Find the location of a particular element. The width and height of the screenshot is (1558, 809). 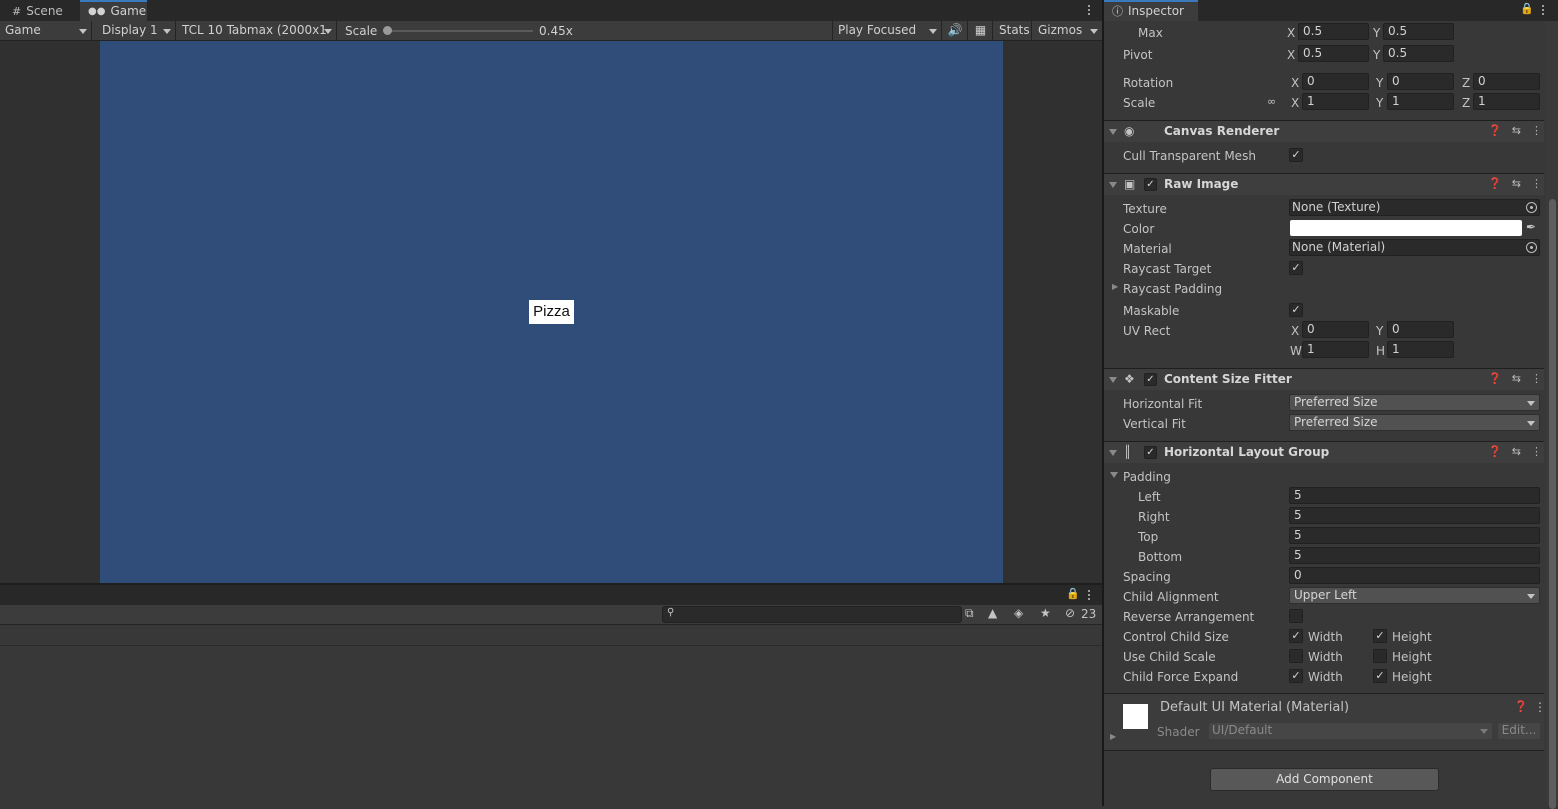

scrollbar-thumb is located at coordinates (1552, 504).